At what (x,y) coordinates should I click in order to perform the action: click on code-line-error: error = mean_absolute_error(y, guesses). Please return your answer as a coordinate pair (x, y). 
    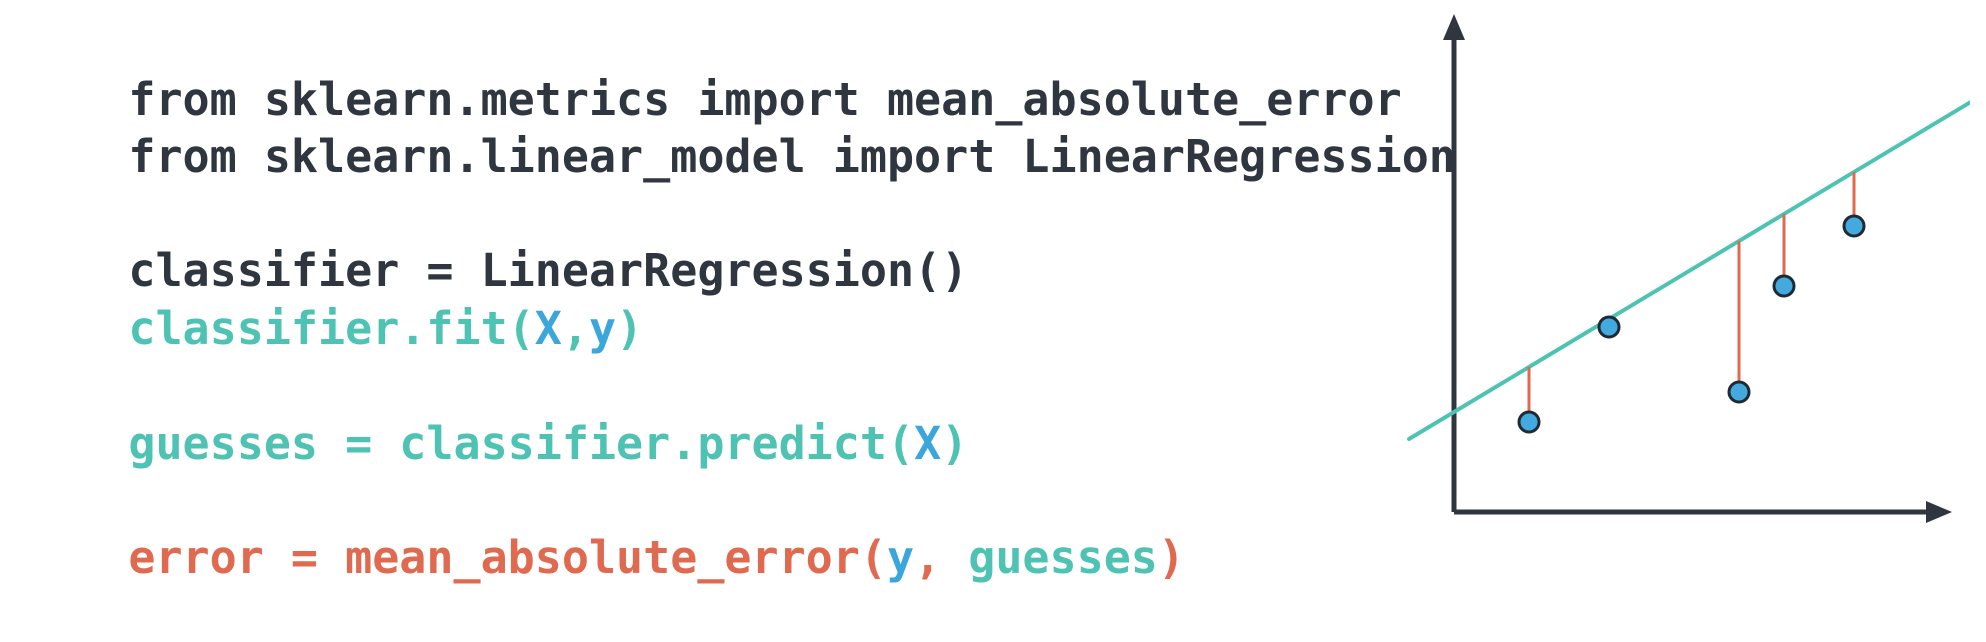
    Looking at the image, I should click on (602, 529).